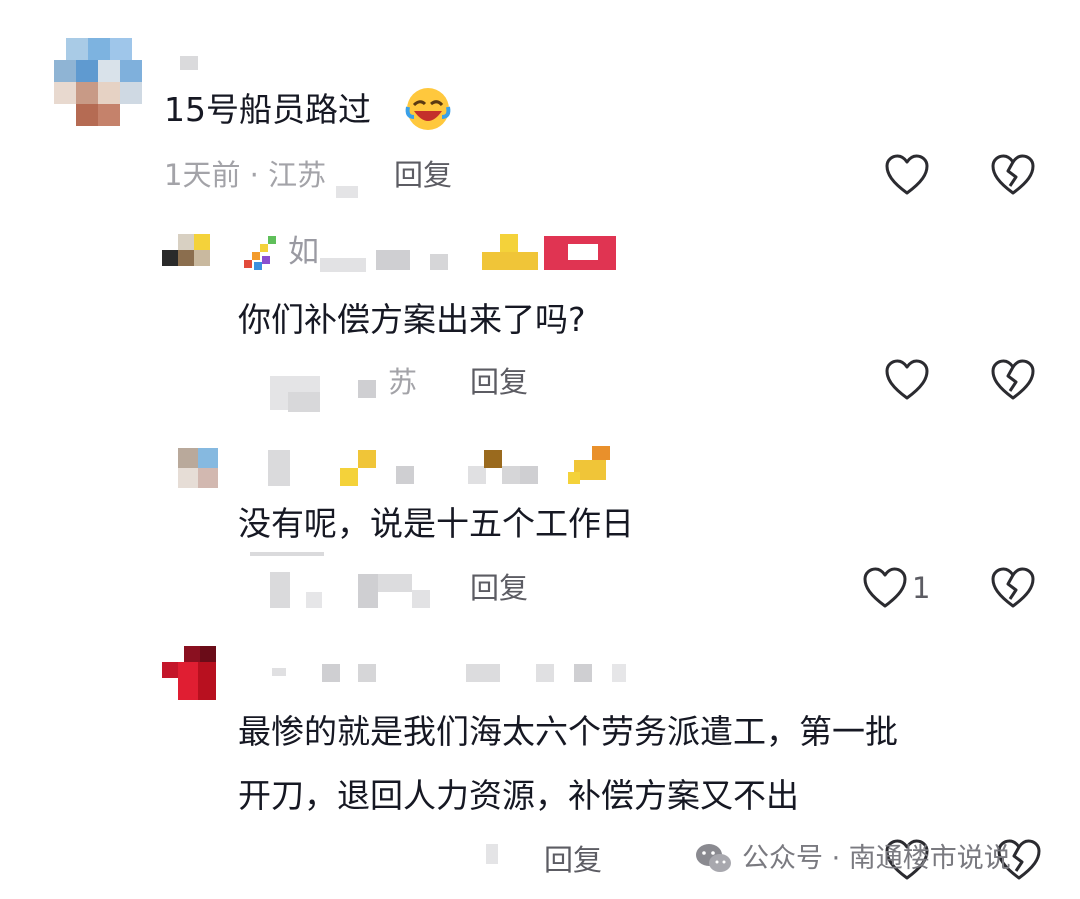 This screenshot has height=899, width=1080. I want to click on laughing-emoji-icon, so click(428, 109).